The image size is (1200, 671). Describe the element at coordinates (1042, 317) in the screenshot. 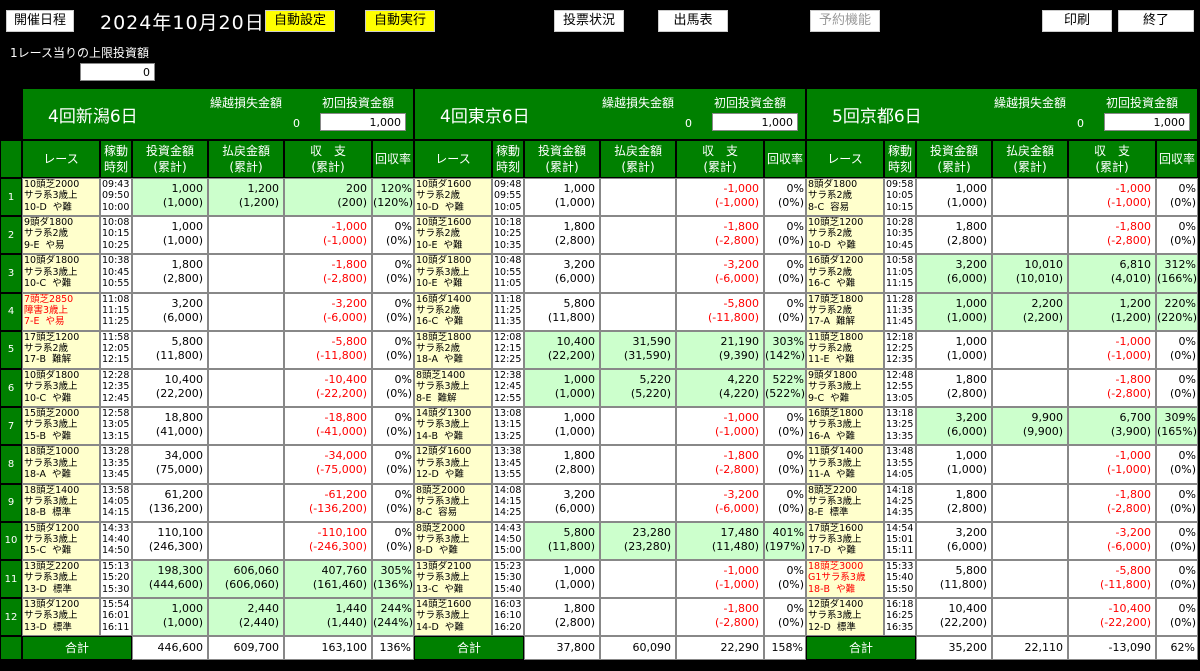

I see `cell-cumulative: (2,200)` at that location.